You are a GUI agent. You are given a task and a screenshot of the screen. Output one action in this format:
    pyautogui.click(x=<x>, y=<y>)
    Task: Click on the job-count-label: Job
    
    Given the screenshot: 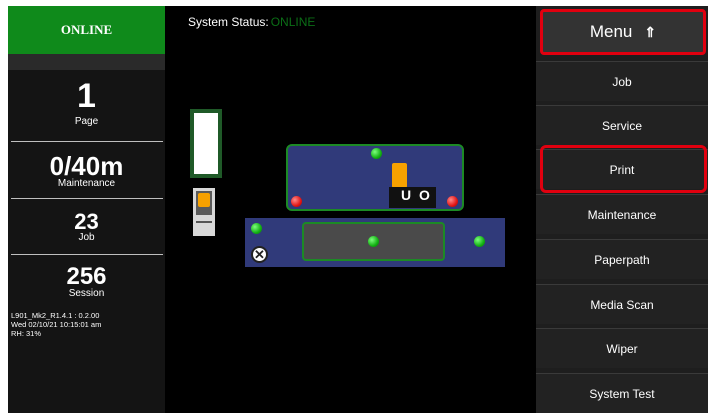 What is the action you would take?
    pyautogui.click(x=86, y=237)
    